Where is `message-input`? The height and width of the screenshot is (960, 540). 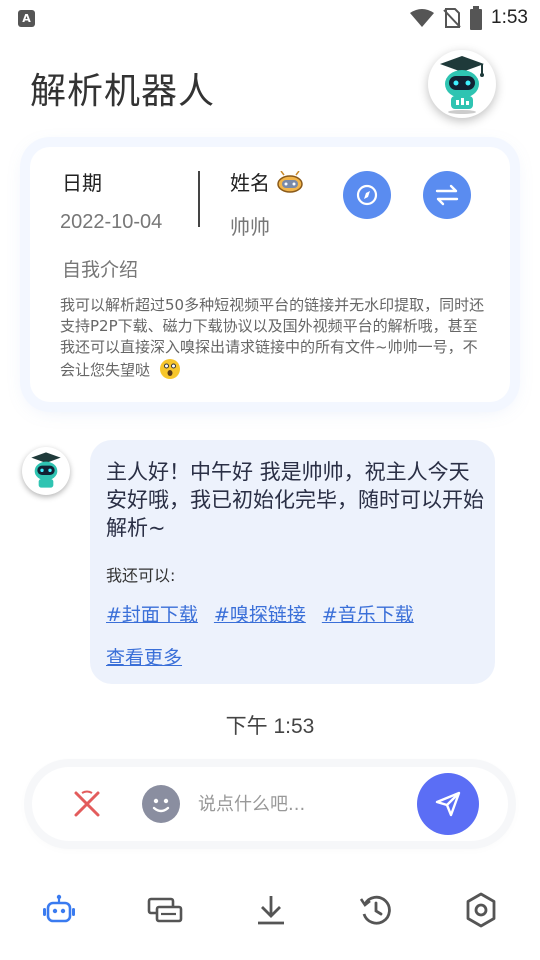
message-input is located at coordinates (303, 804).